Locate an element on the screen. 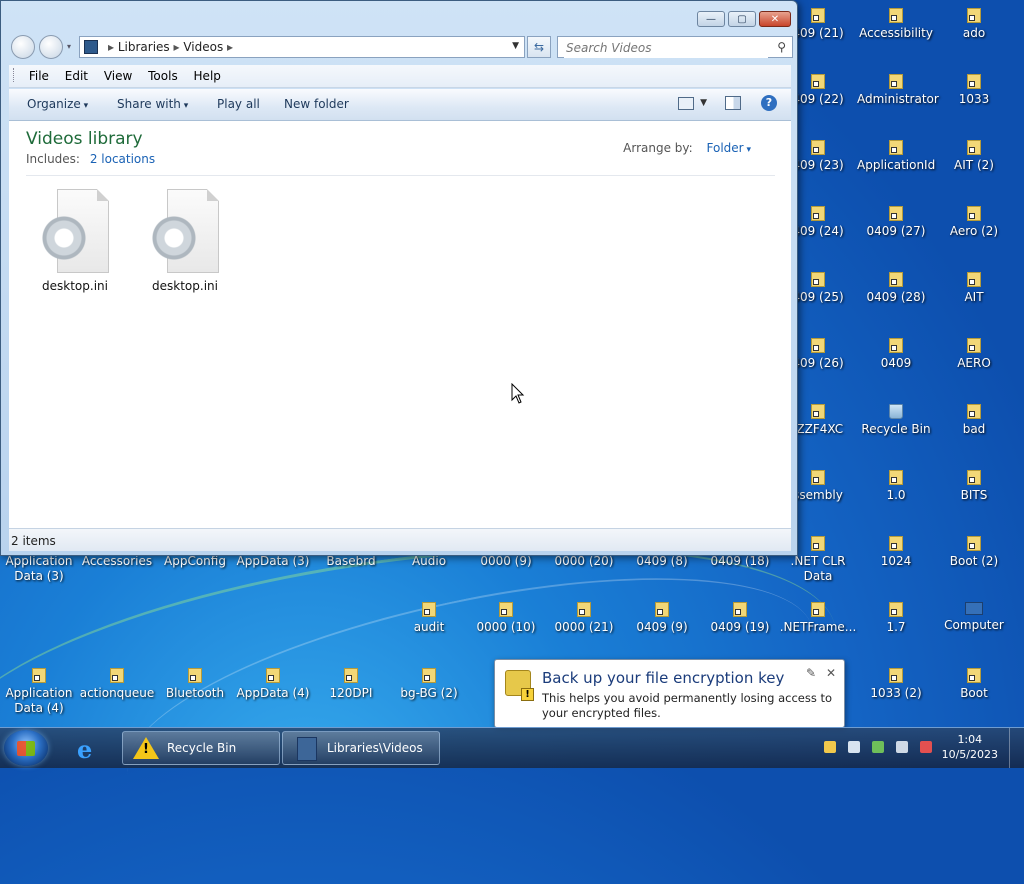 This screenshot has height=884, width=1024. security-warning-icon is located at coordinates (830, 747).